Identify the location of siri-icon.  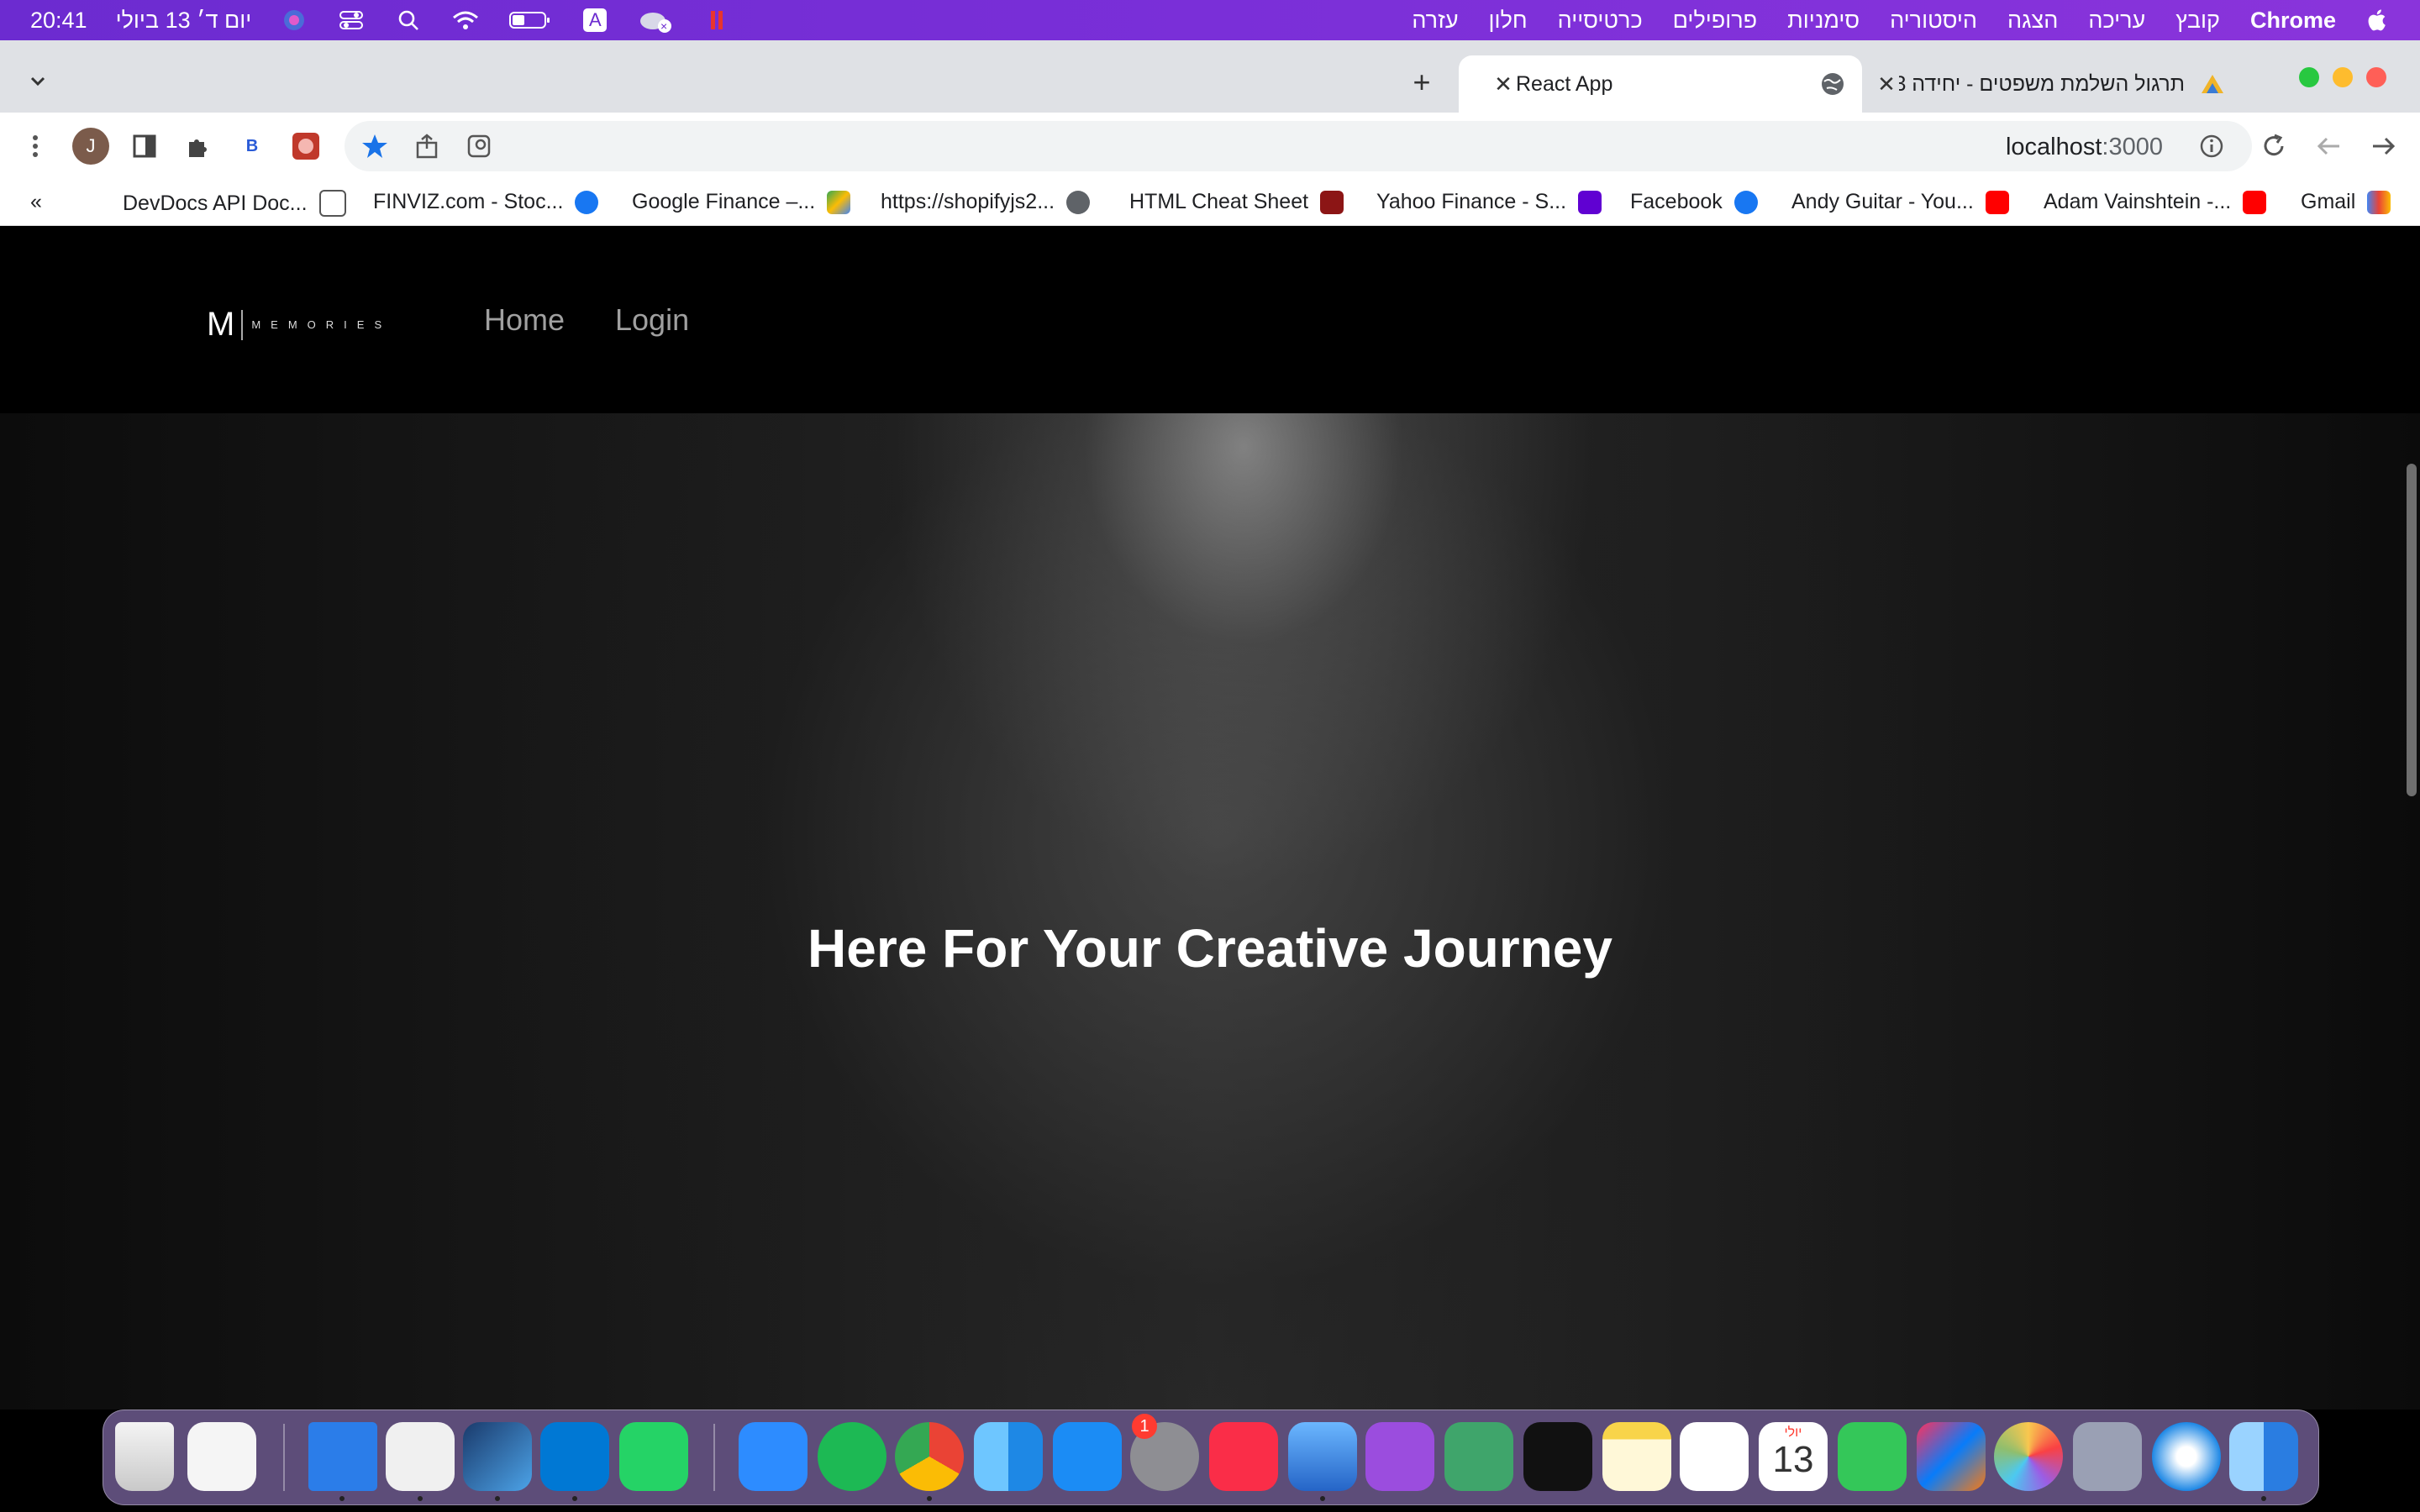
(294, 20).